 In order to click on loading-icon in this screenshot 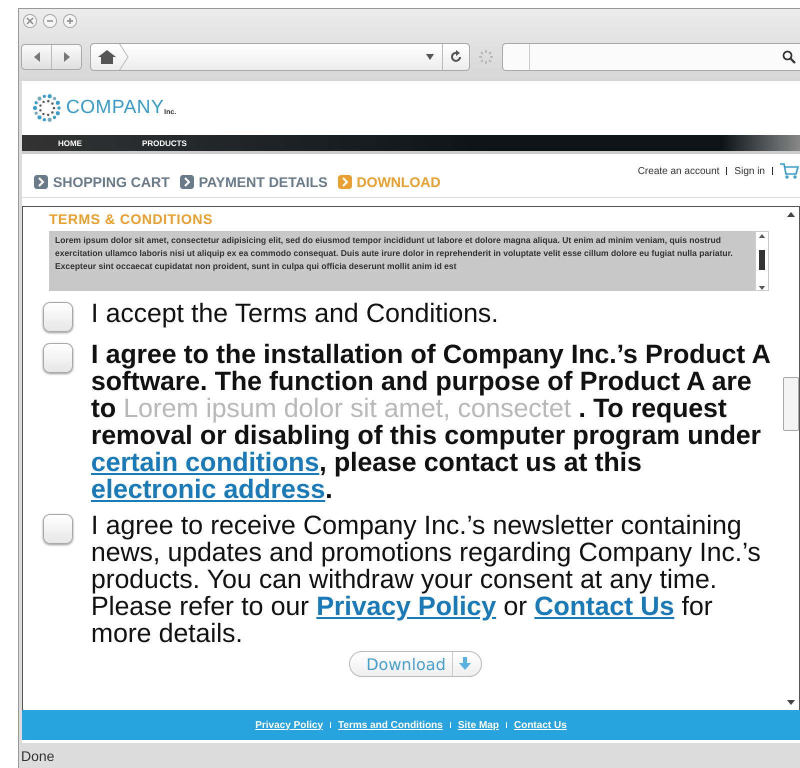, I will do `click(486, 57)`.